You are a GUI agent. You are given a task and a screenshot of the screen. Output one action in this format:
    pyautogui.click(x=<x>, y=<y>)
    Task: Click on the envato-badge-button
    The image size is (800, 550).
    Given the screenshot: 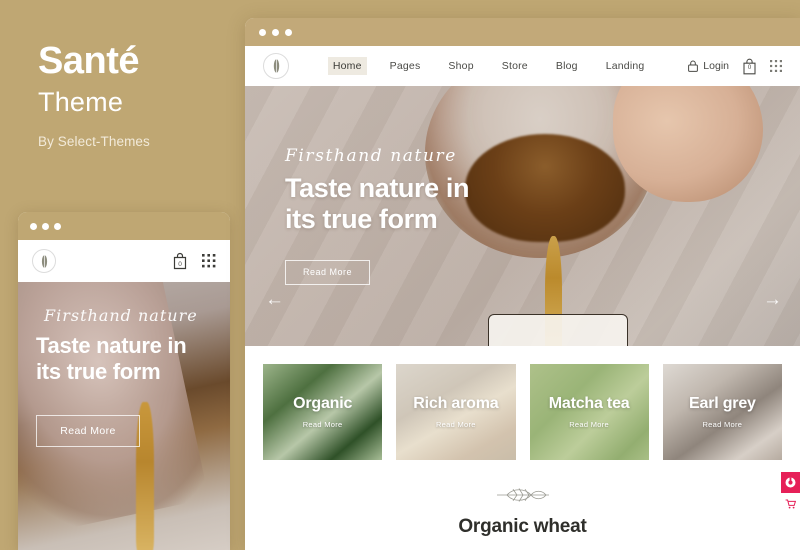 What is the action you would take?
    pyautogui.click(x=790, y=482)
    